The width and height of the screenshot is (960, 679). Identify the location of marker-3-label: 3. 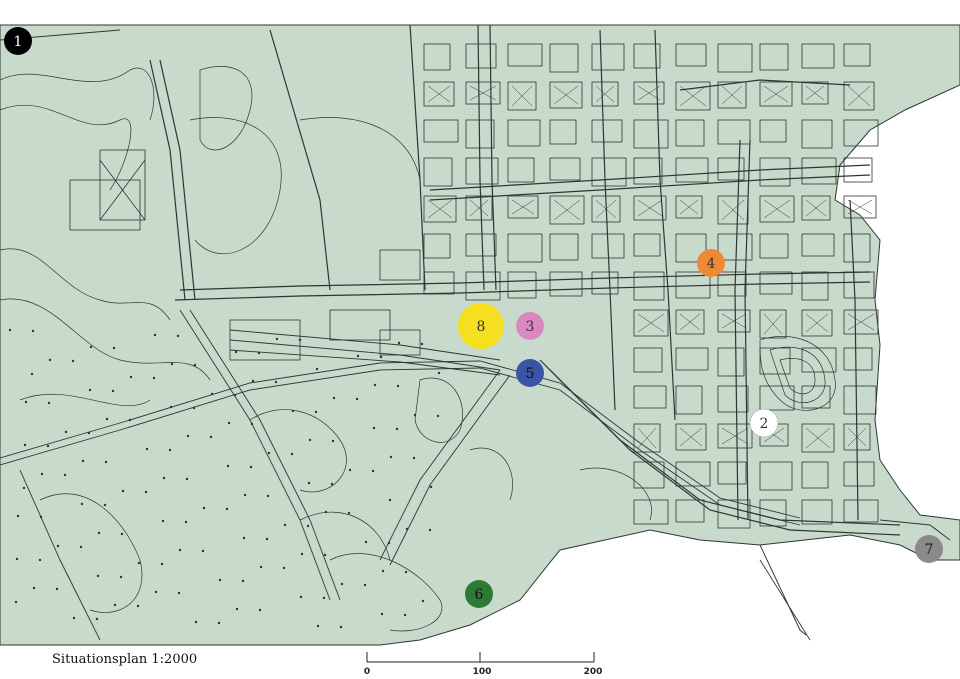
(530, 327).